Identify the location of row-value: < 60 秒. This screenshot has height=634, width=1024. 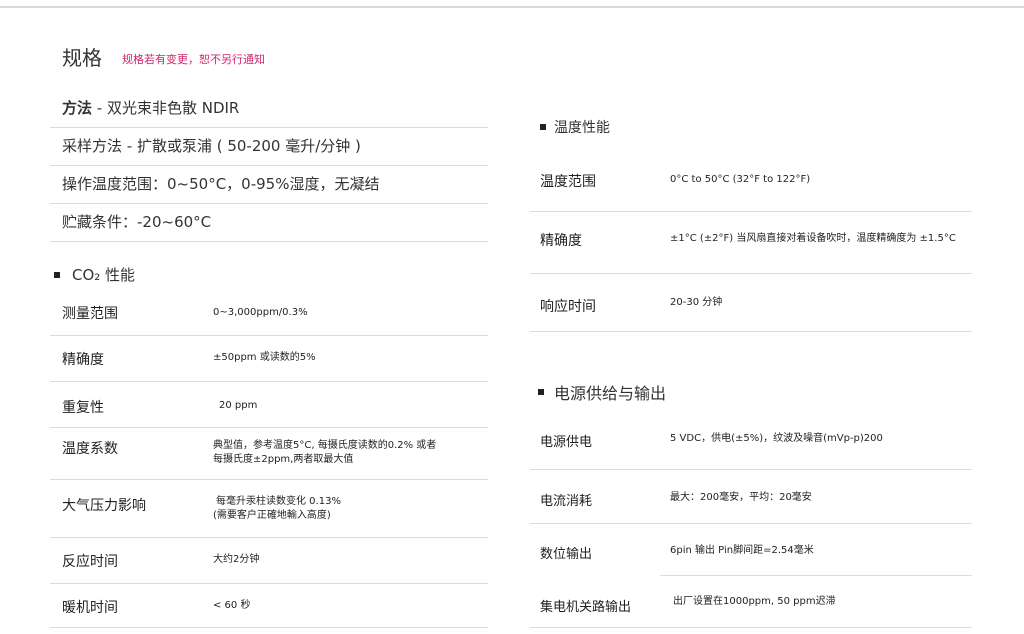
(232, 605).